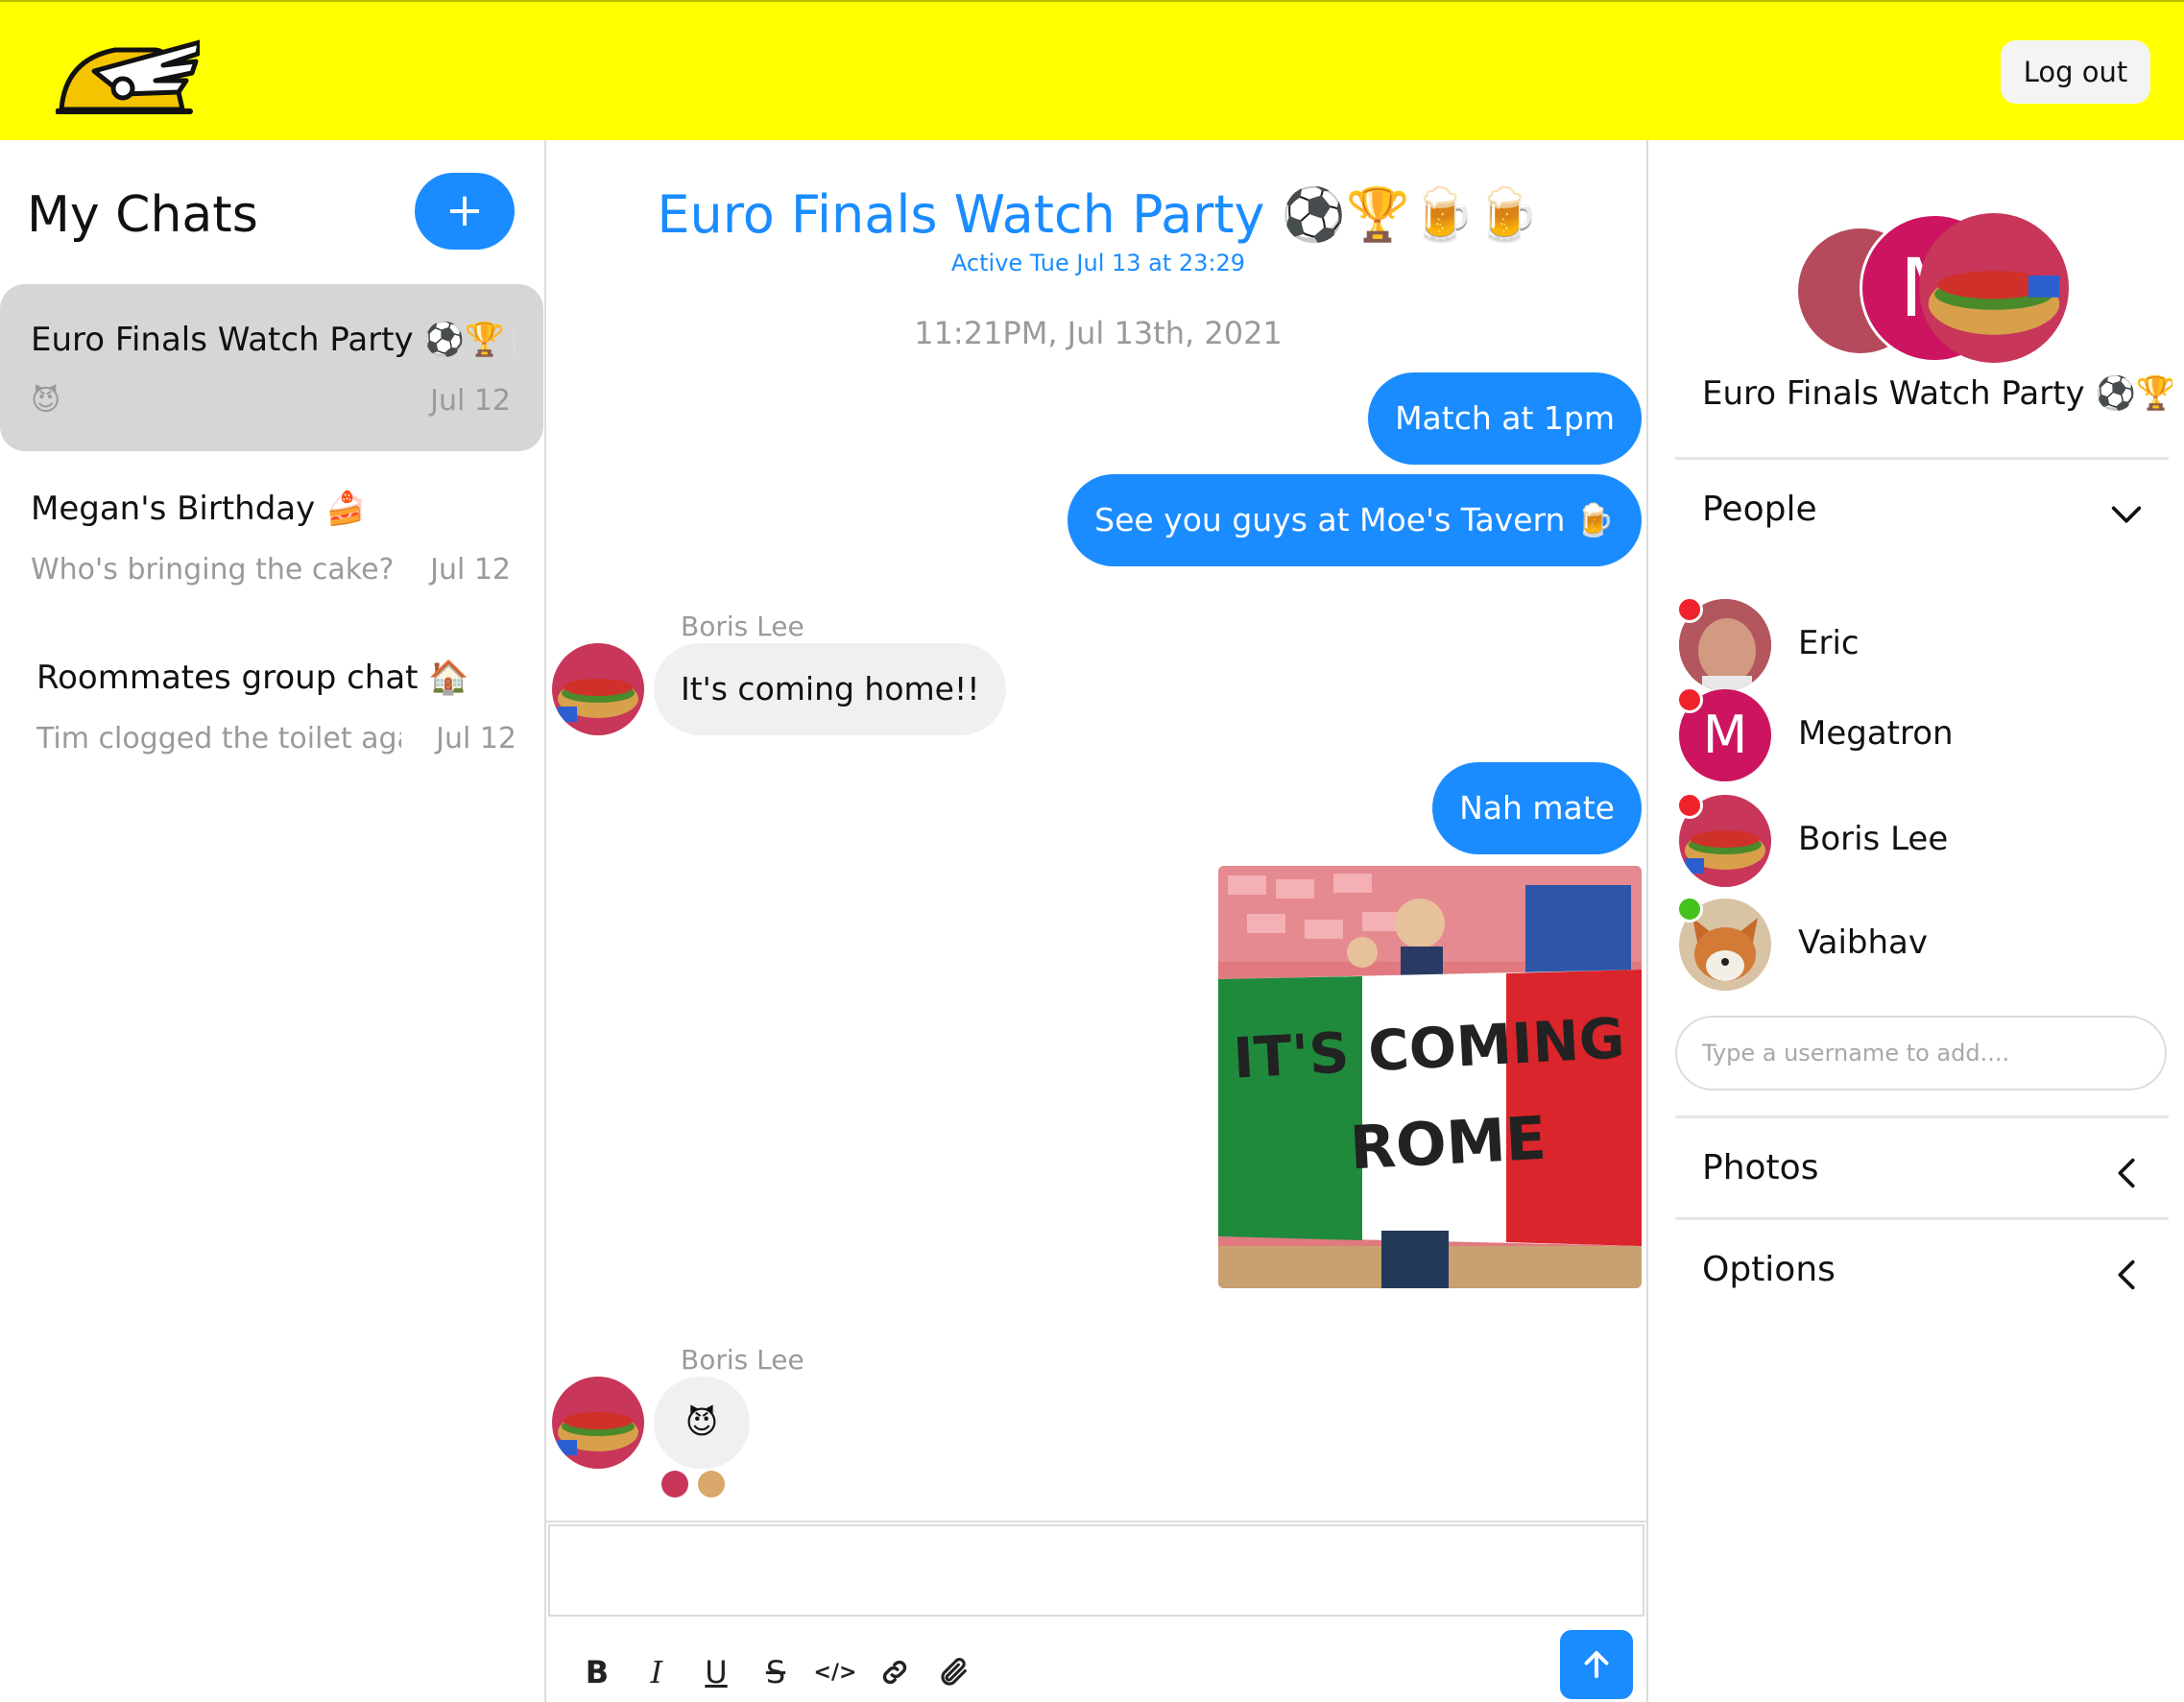  I want to click on chat-list-item-name: Roommates group chat 🏠, so click(253, 678).